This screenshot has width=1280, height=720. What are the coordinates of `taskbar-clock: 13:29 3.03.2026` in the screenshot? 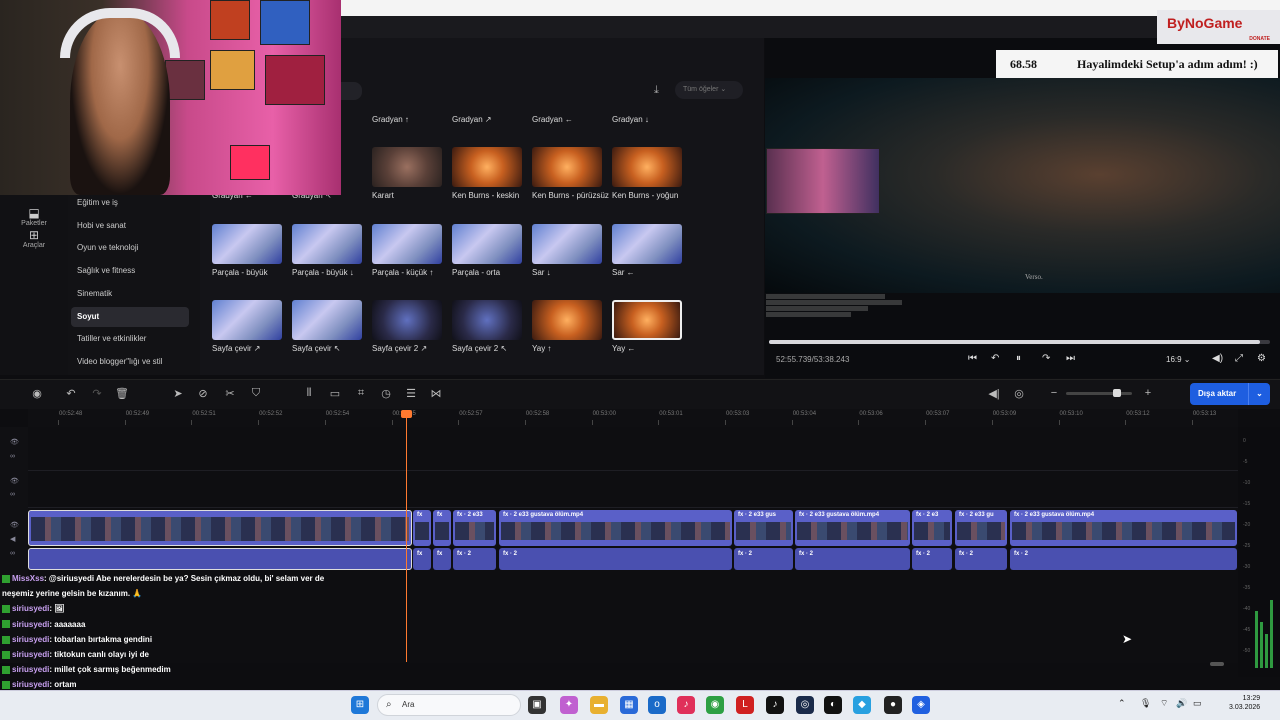 It's located at (1244, 703).